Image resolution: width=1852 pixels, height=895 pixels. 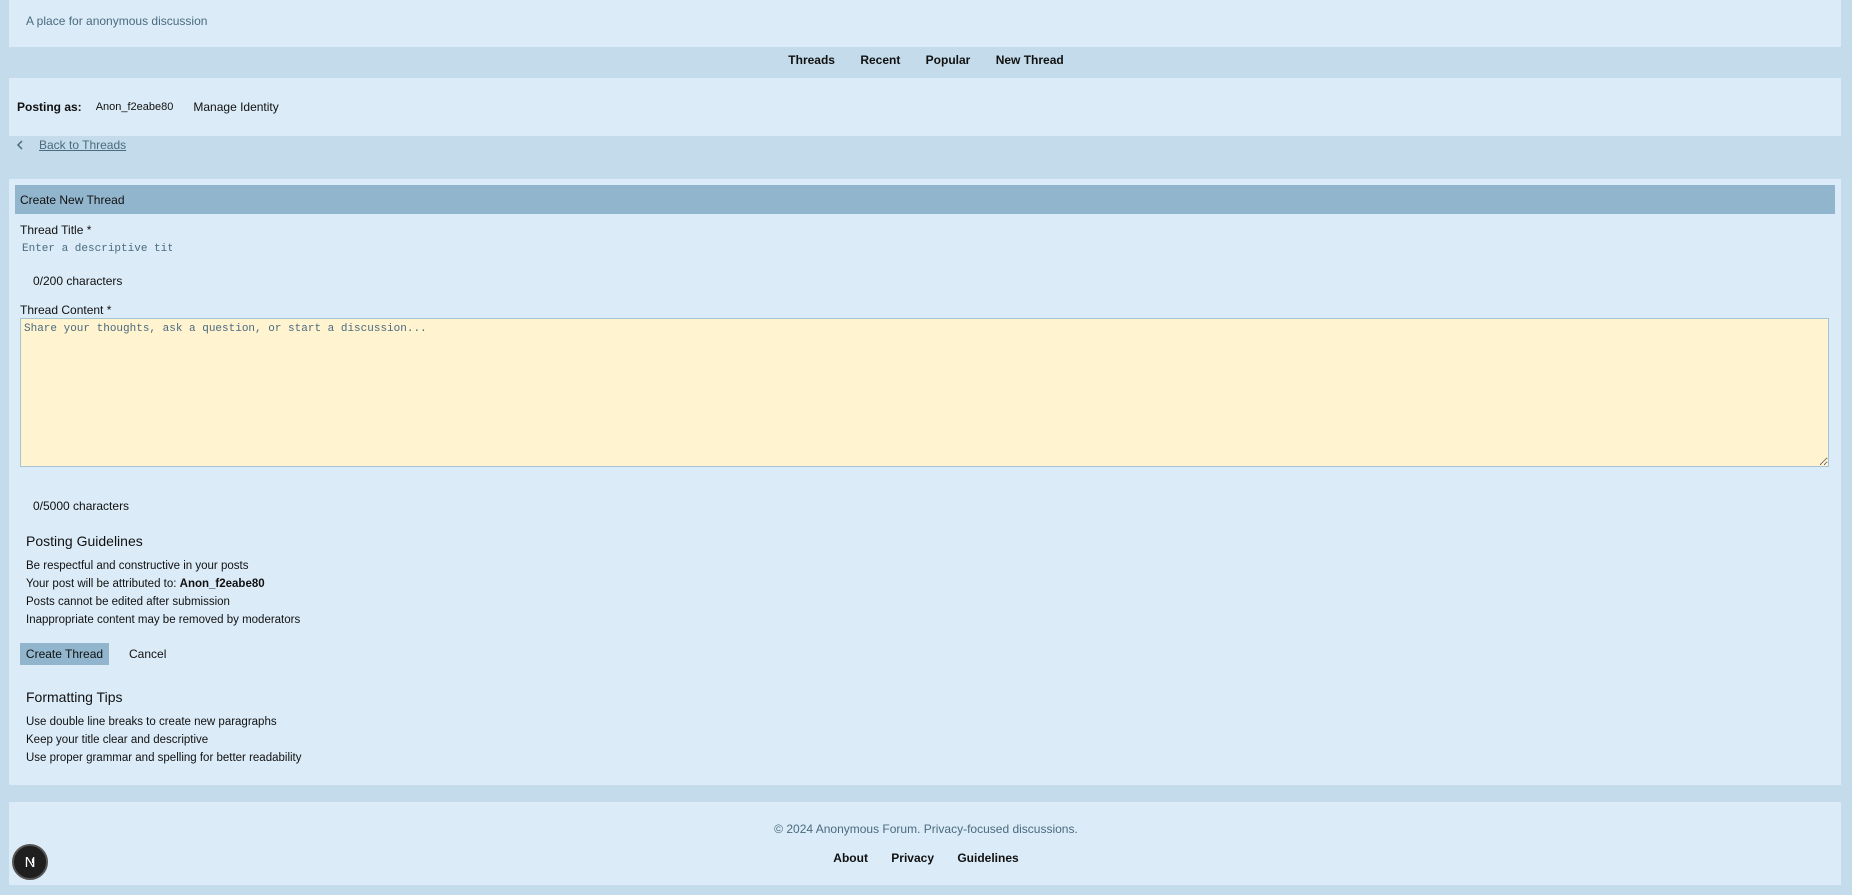 I want to click on footer-link-privacy: Privacy, so click(x=912, y=858).